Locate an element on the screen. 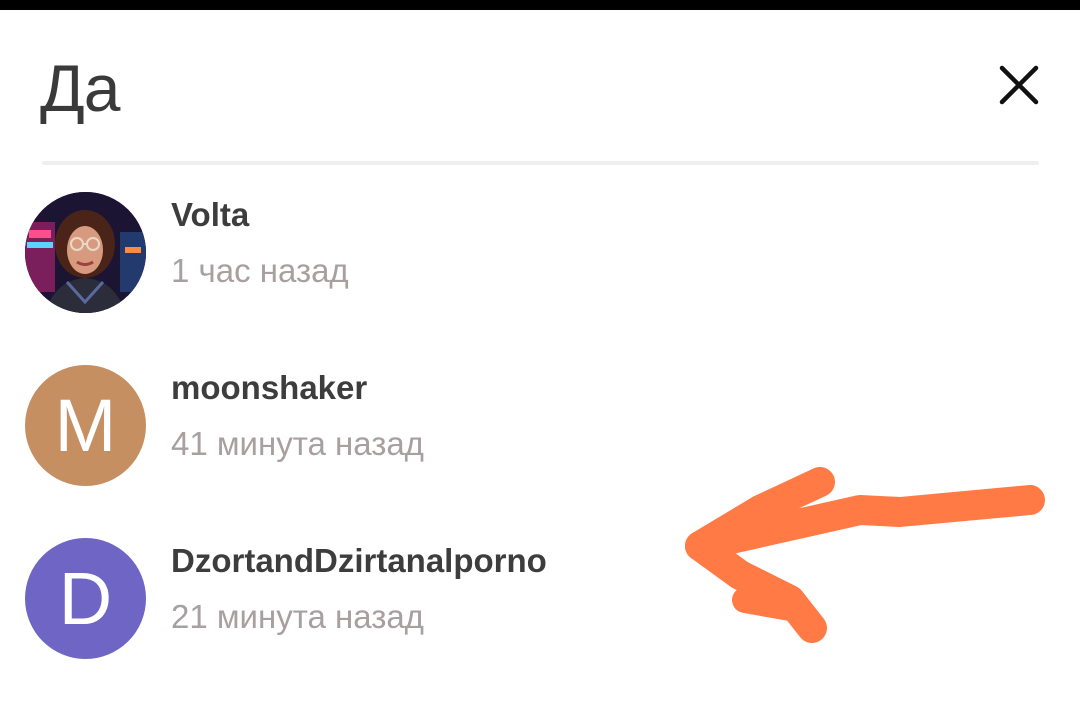  avatar-letter: D is located at coordinates (85, 598).